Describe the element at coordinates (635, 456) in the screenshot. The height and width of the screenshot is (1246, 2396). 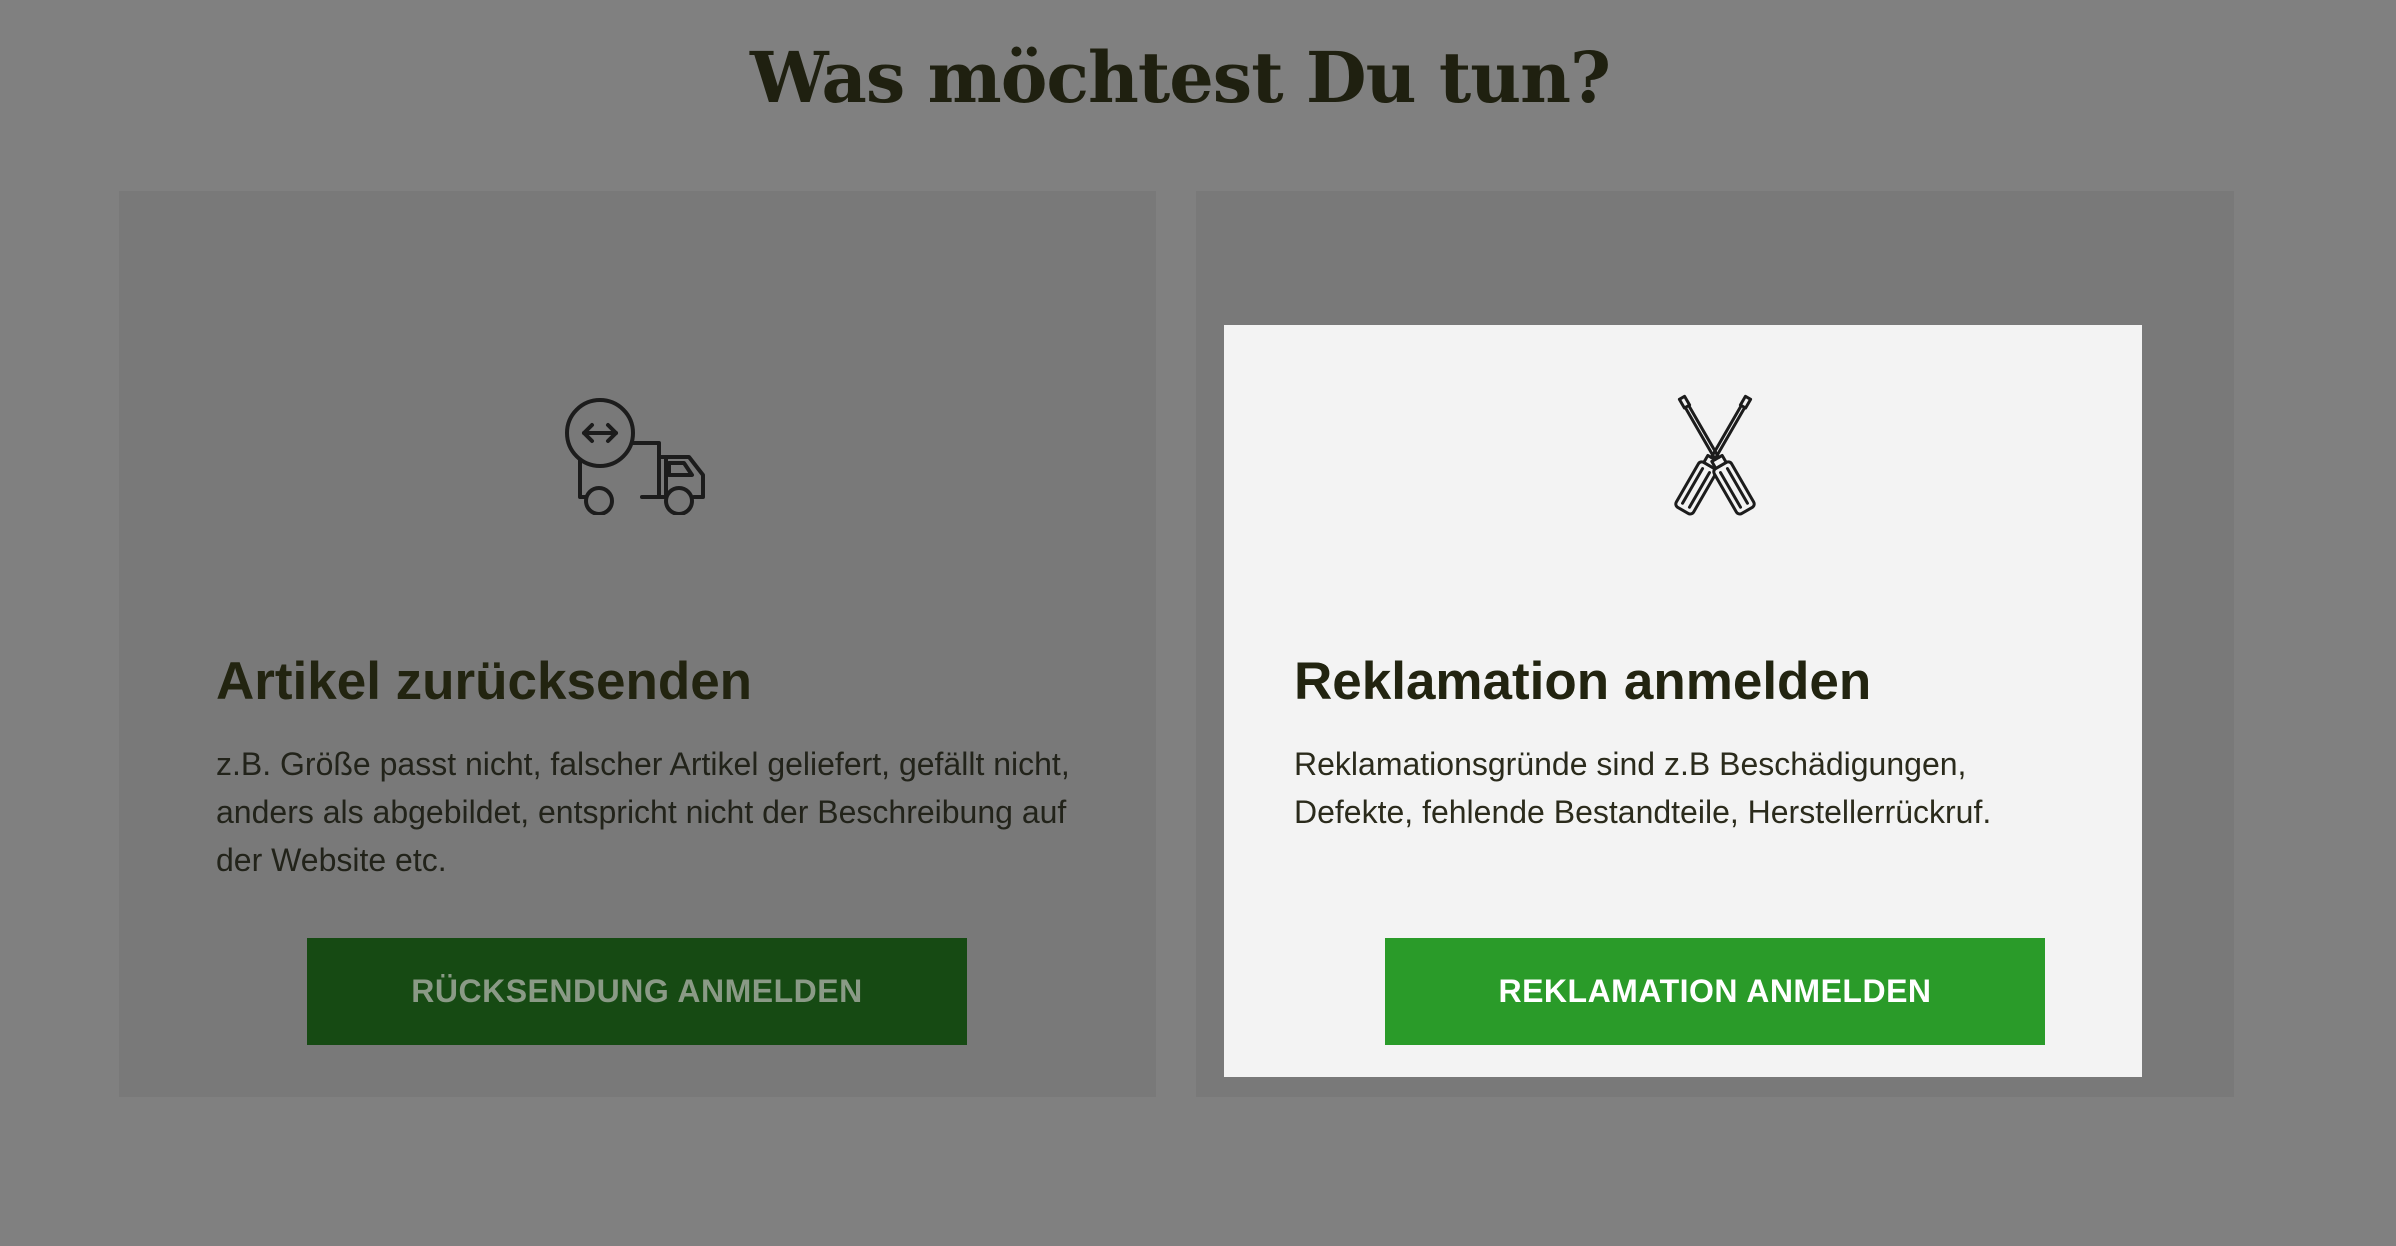
I see `return-truck-icon` at that location.